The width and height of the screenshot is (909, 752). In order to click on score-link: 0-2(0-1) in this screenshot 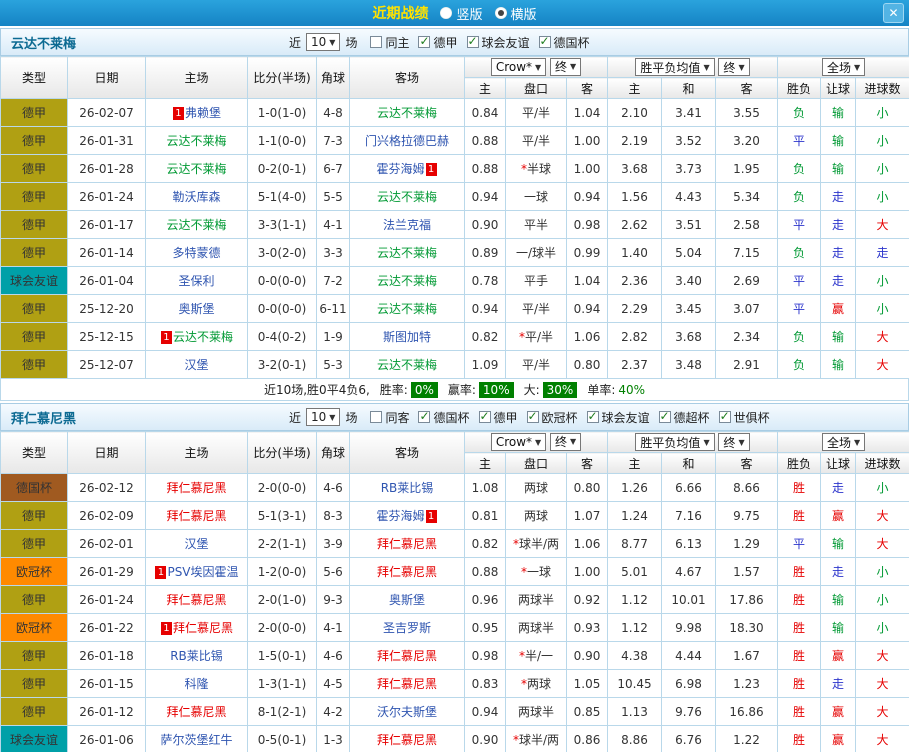, I will do `click(282, 168)`.